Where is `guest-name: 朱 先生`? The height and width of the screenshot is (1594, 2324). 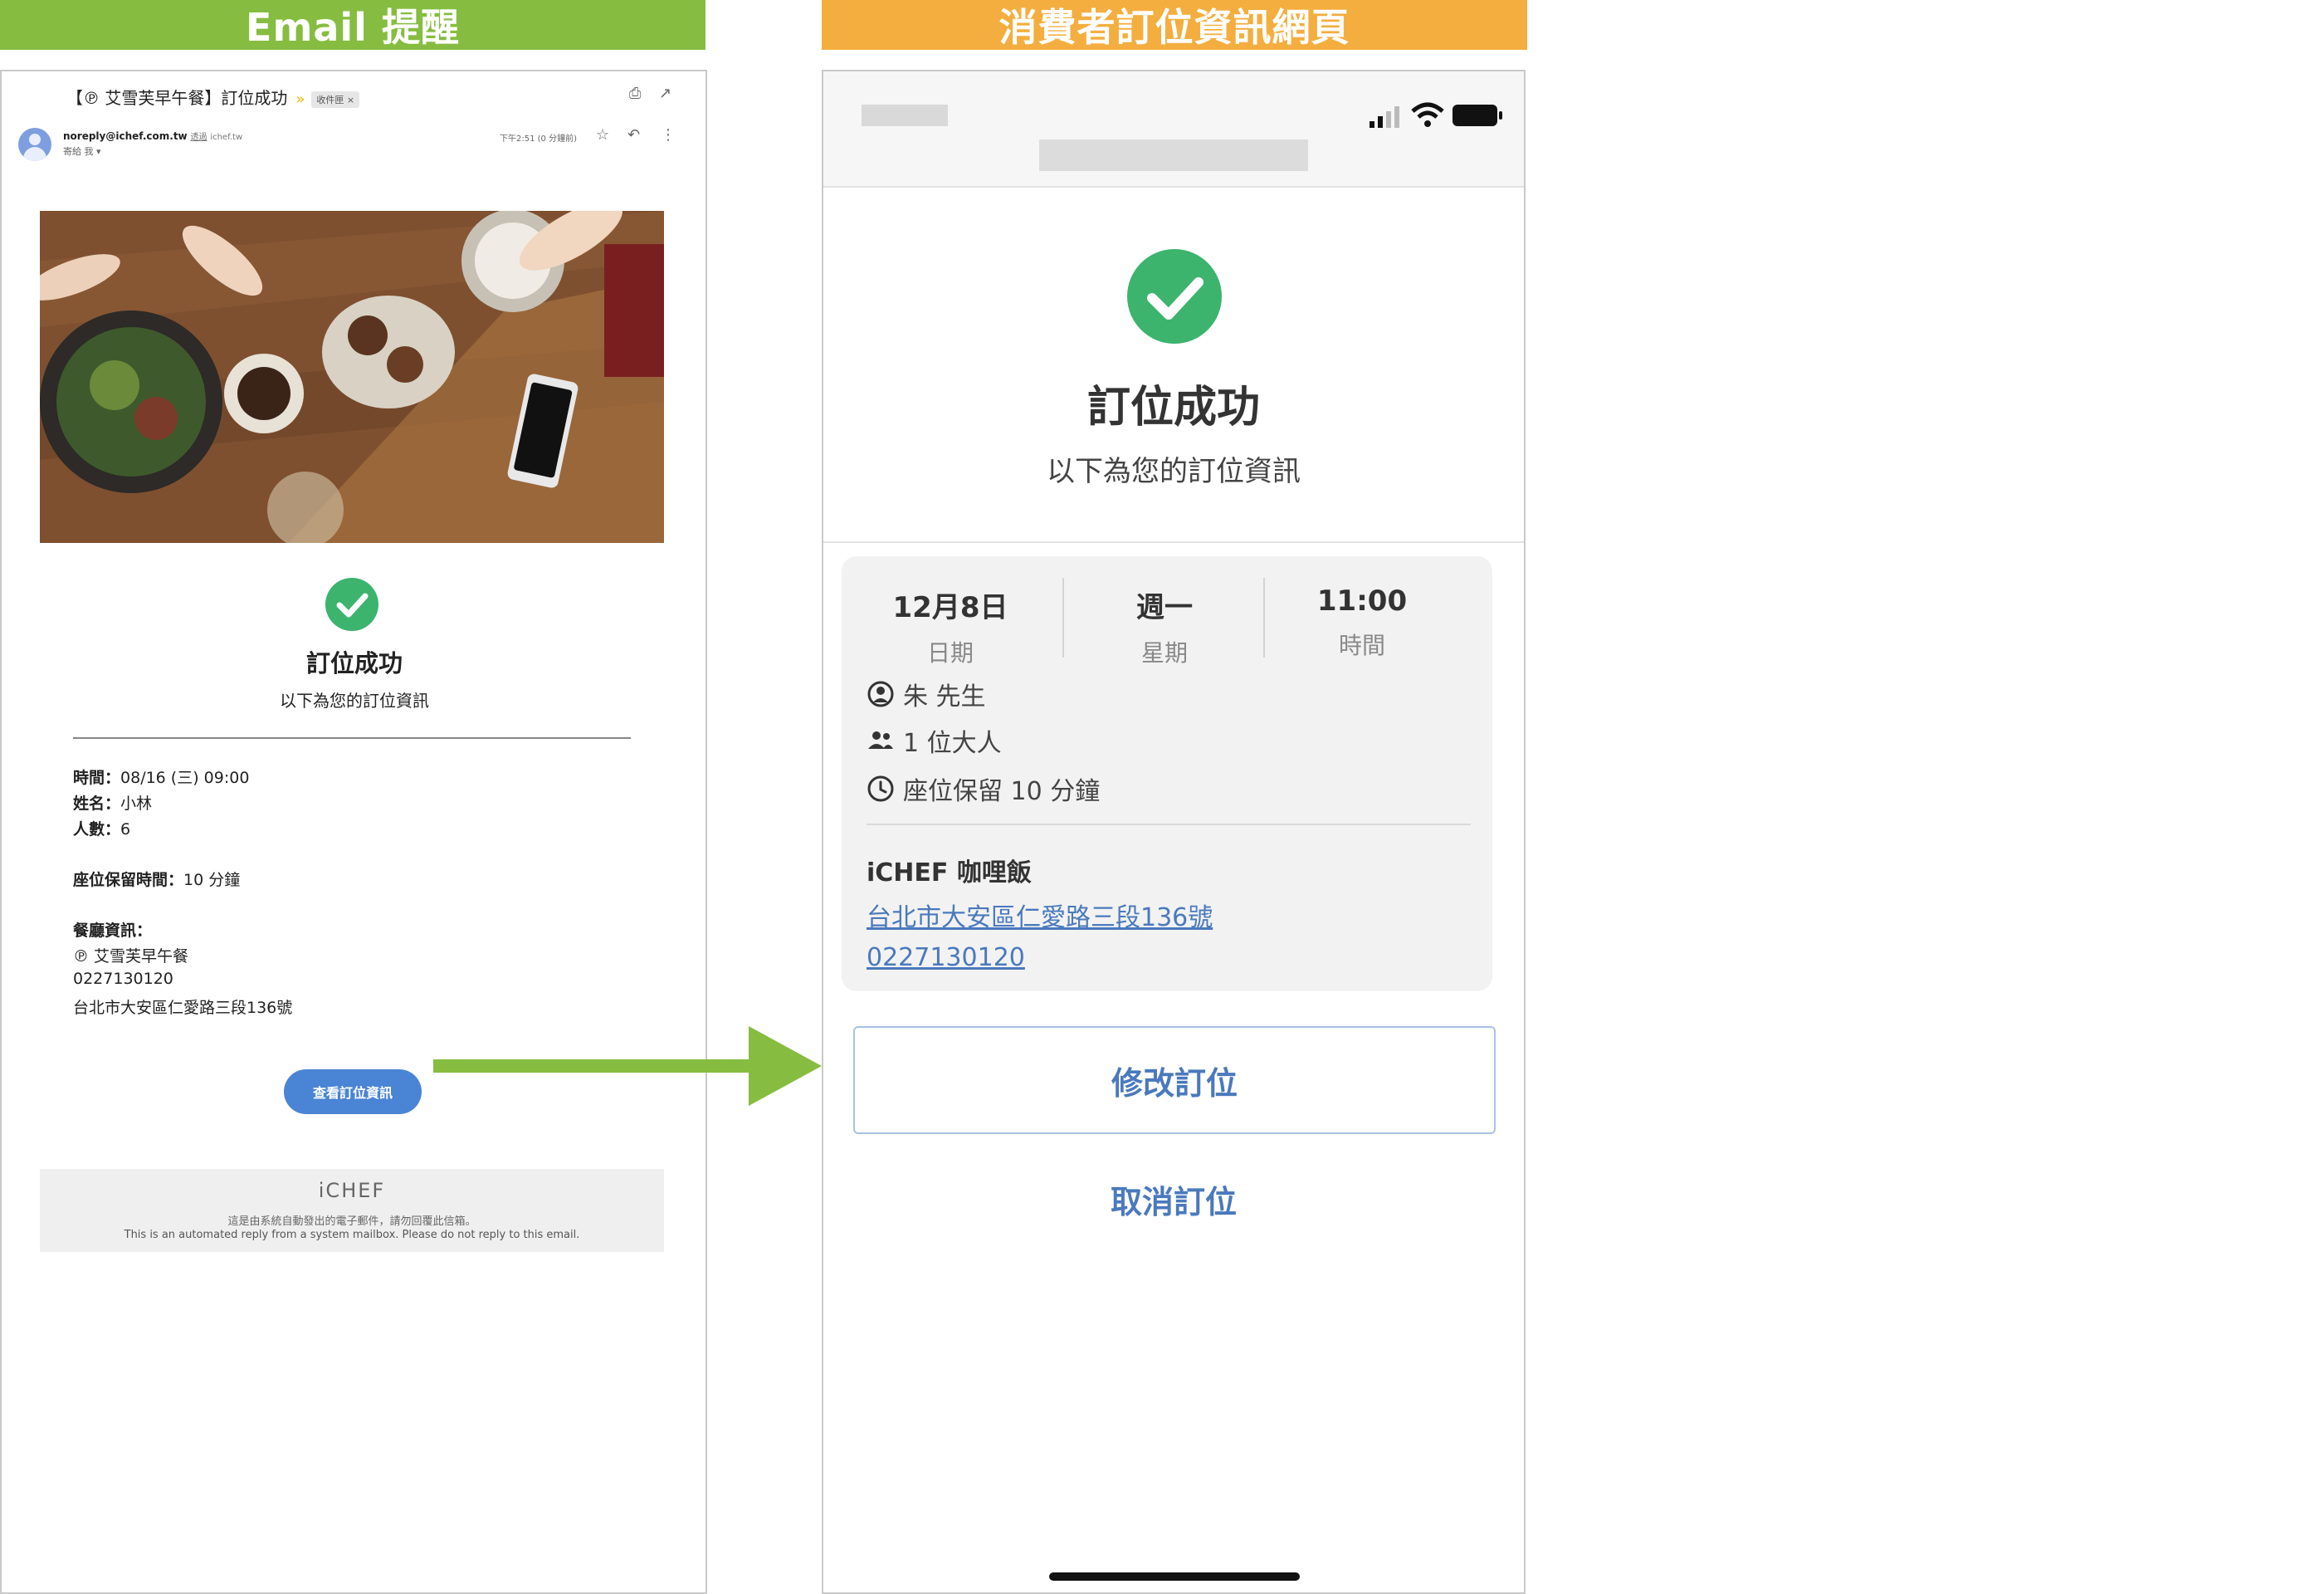
guest-name: 朱 先生 is located at coordinates (945, 696).